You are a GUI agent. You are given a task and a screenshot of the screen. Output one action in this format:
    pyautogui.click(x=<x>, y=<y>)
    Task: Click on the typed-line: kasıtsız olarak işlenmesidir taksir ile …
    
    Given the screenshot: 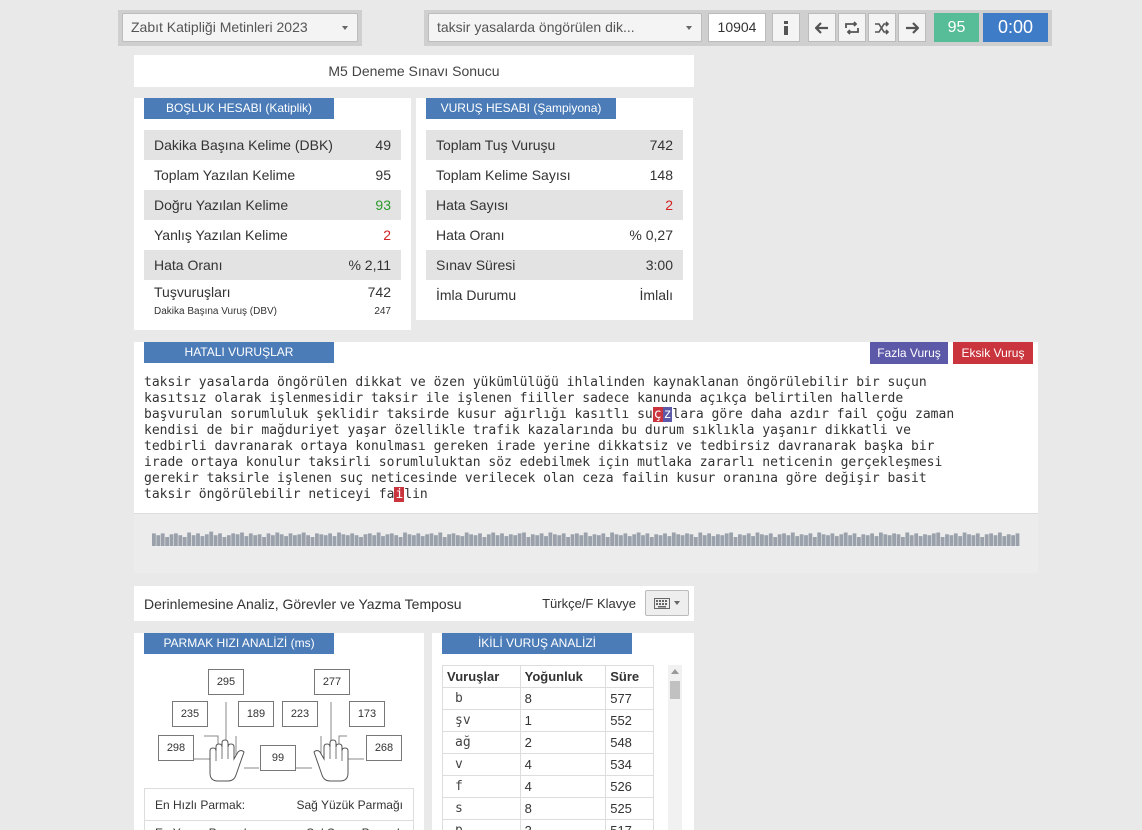 What is the action you would take?
    pyautogui.click(x=524, y=398)
    